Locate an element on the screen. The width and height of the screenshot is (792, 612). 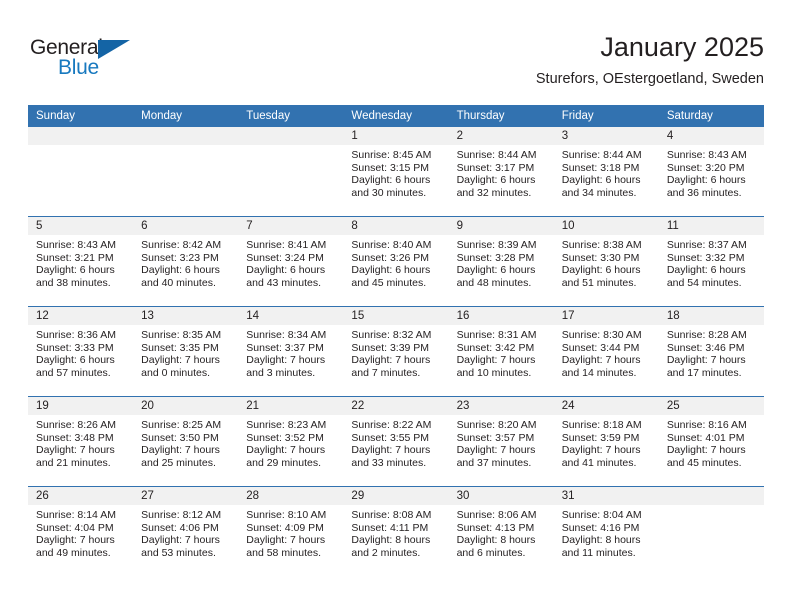
day-number: 14 is located at coordinates (291, 316).